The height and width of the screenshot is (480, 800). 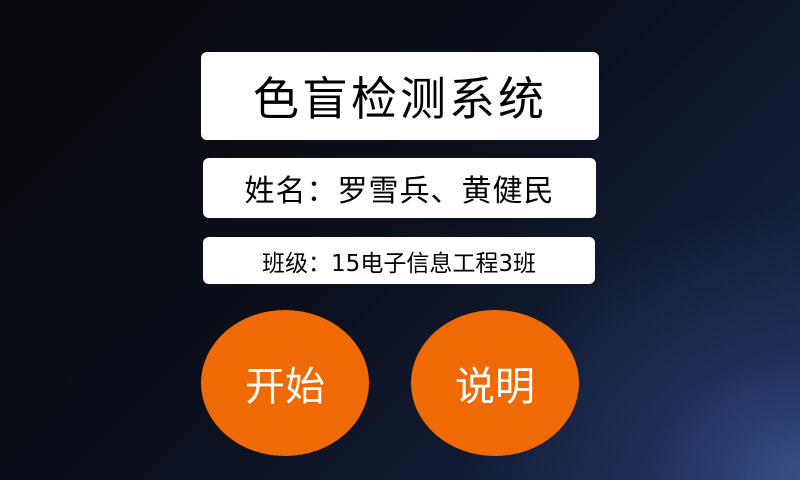 What do you see at coordinates (495, 387) in the screenshot?
I see `instructions-button-label: 说明` at bounding box center [495, 387].